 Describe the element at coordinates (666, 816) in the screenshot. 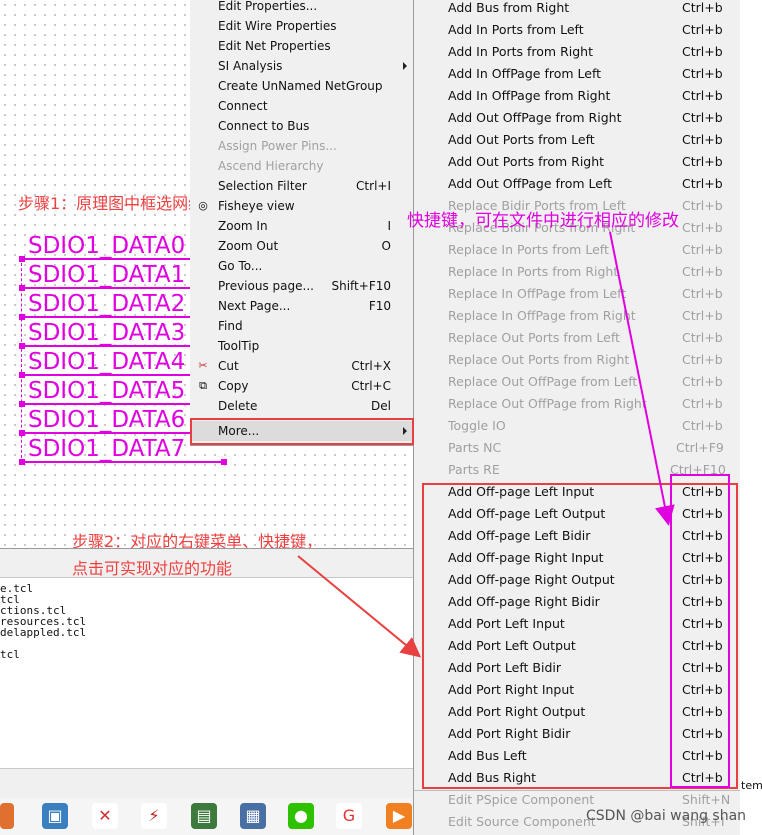

I see `watermark: CSDN @bai wang shan` at that location.